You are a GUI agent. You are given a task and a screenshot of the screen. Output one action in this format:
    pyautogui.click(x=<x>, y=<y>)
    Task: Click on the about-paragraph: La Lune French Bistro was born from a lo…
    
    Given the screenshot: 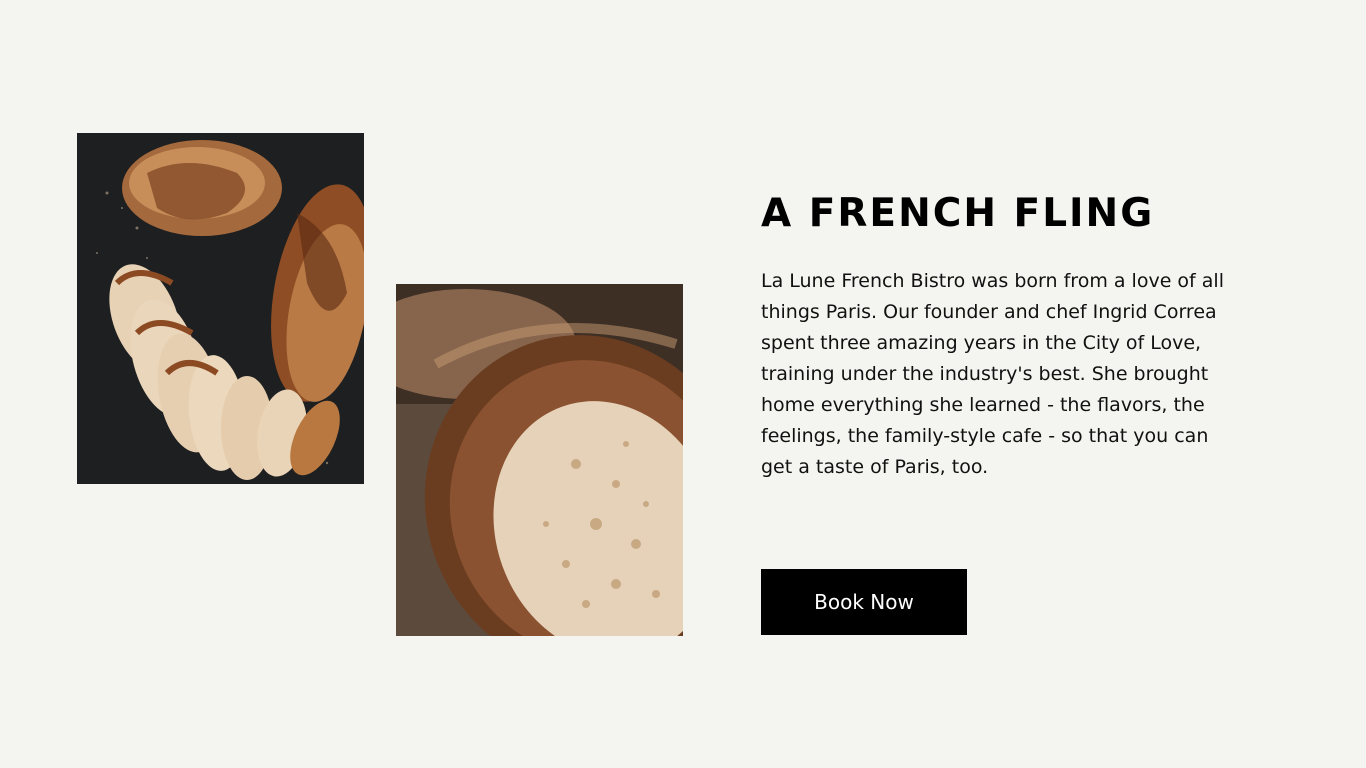 What is the action you would take?
    pyautogui.click(x=992, y=374)
    